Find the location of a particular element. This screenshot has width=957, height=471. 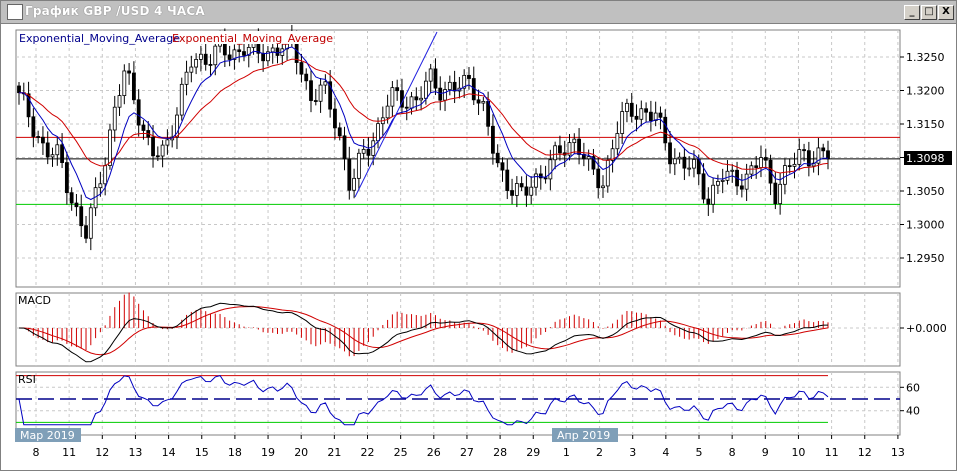

legend-slow-ema: Exponential_Moving_Average is located at coordinates (252, 38).